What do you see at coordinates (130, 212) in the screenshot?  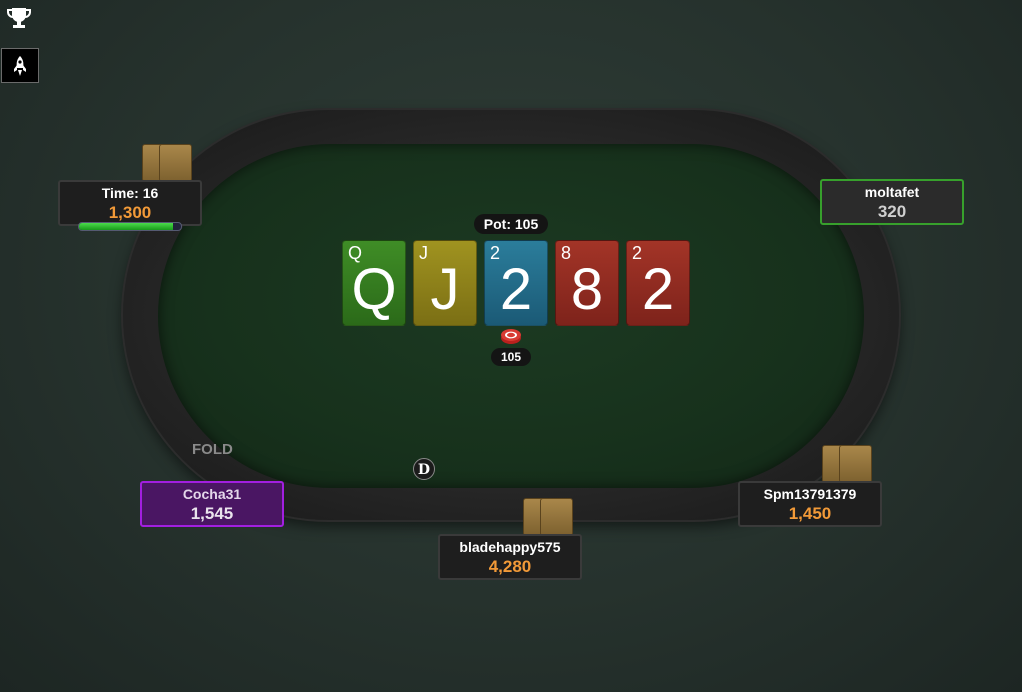 I see `seat-stack: 1,300` at bounding box center [130, 212].